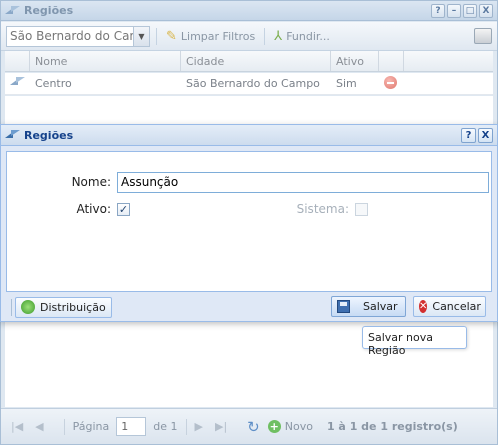  Describe the element at coordinates (17, 61) in the screenshot. I see `grid-header-spacer` at that location.